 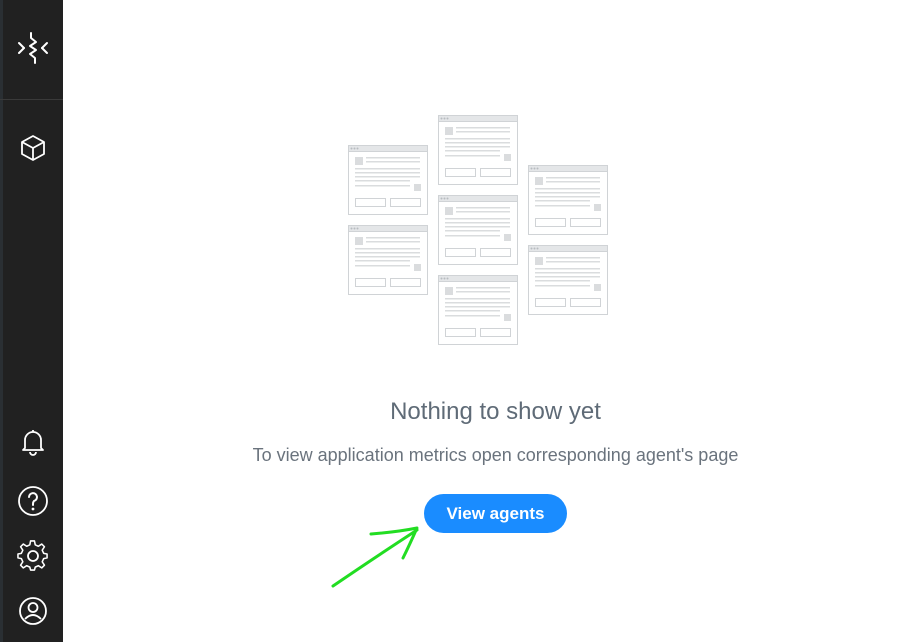 What do you see at coordinates (377, 558) in the screenshot?
I see `annotation-arrow` at bounding box center [377, 558].